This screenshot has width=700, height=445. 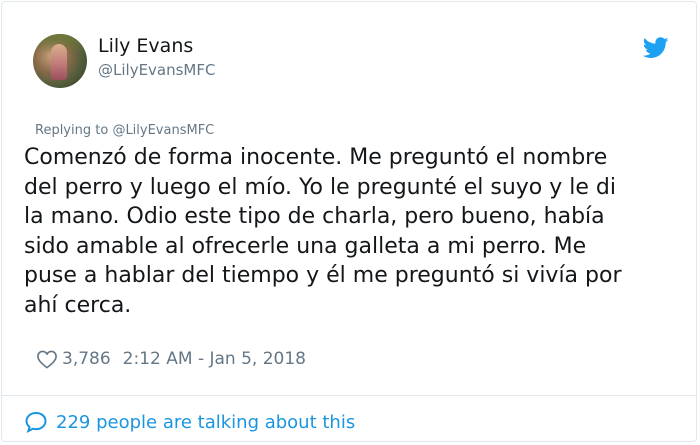 I want to click on avatar, so click(x=60, y=61).